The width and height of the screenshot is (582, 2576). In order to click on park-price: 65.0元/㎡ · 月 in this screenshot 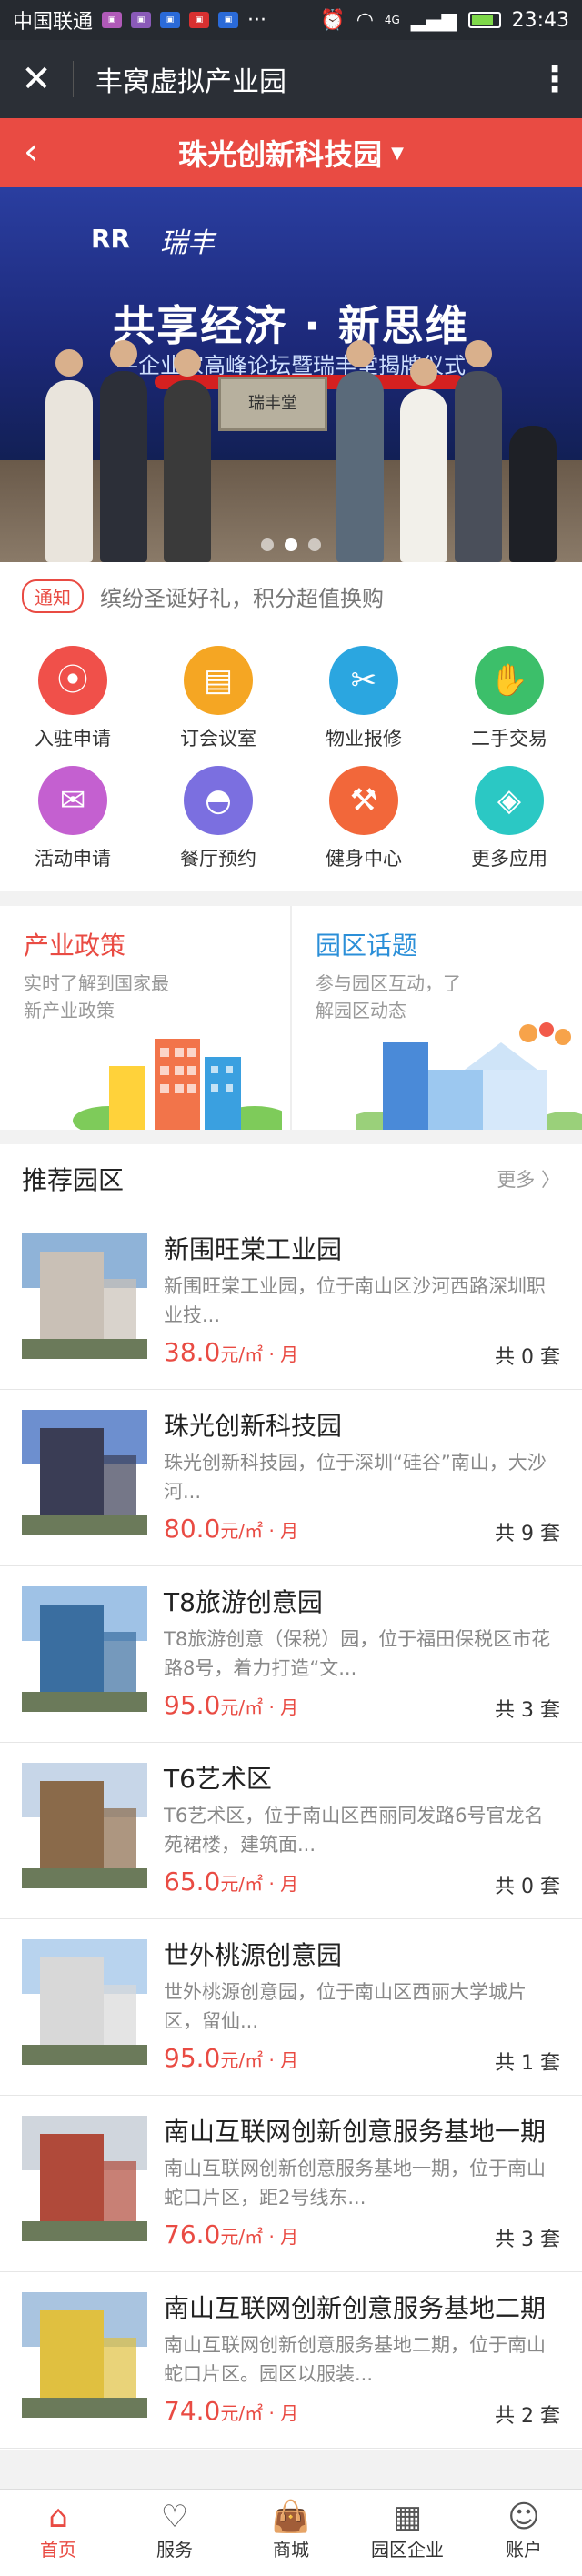, I will do `click(231, 1882)`.